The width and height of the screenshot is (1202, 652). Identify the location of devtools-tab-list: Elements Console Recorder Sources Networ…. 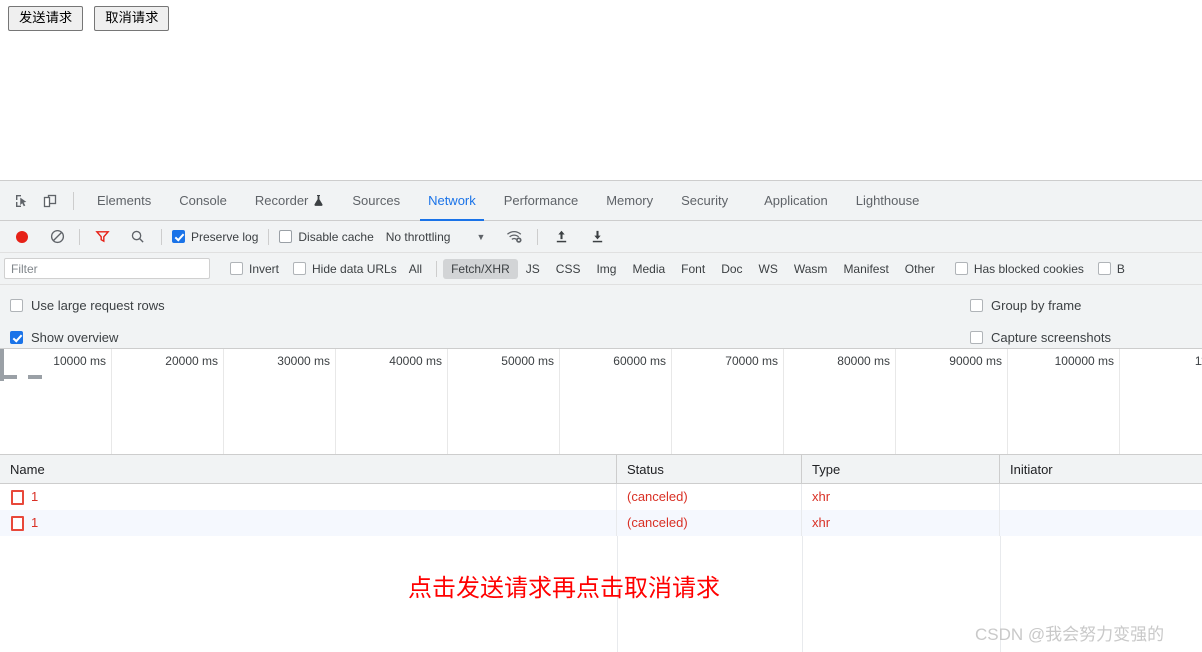
(508, 201).